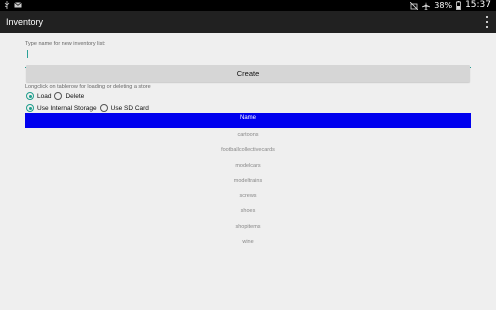 This screenshot has width=496, height=310. Describe the element at coordinates (7, 5) in the screenshot. I see `usb-icon` at that location.